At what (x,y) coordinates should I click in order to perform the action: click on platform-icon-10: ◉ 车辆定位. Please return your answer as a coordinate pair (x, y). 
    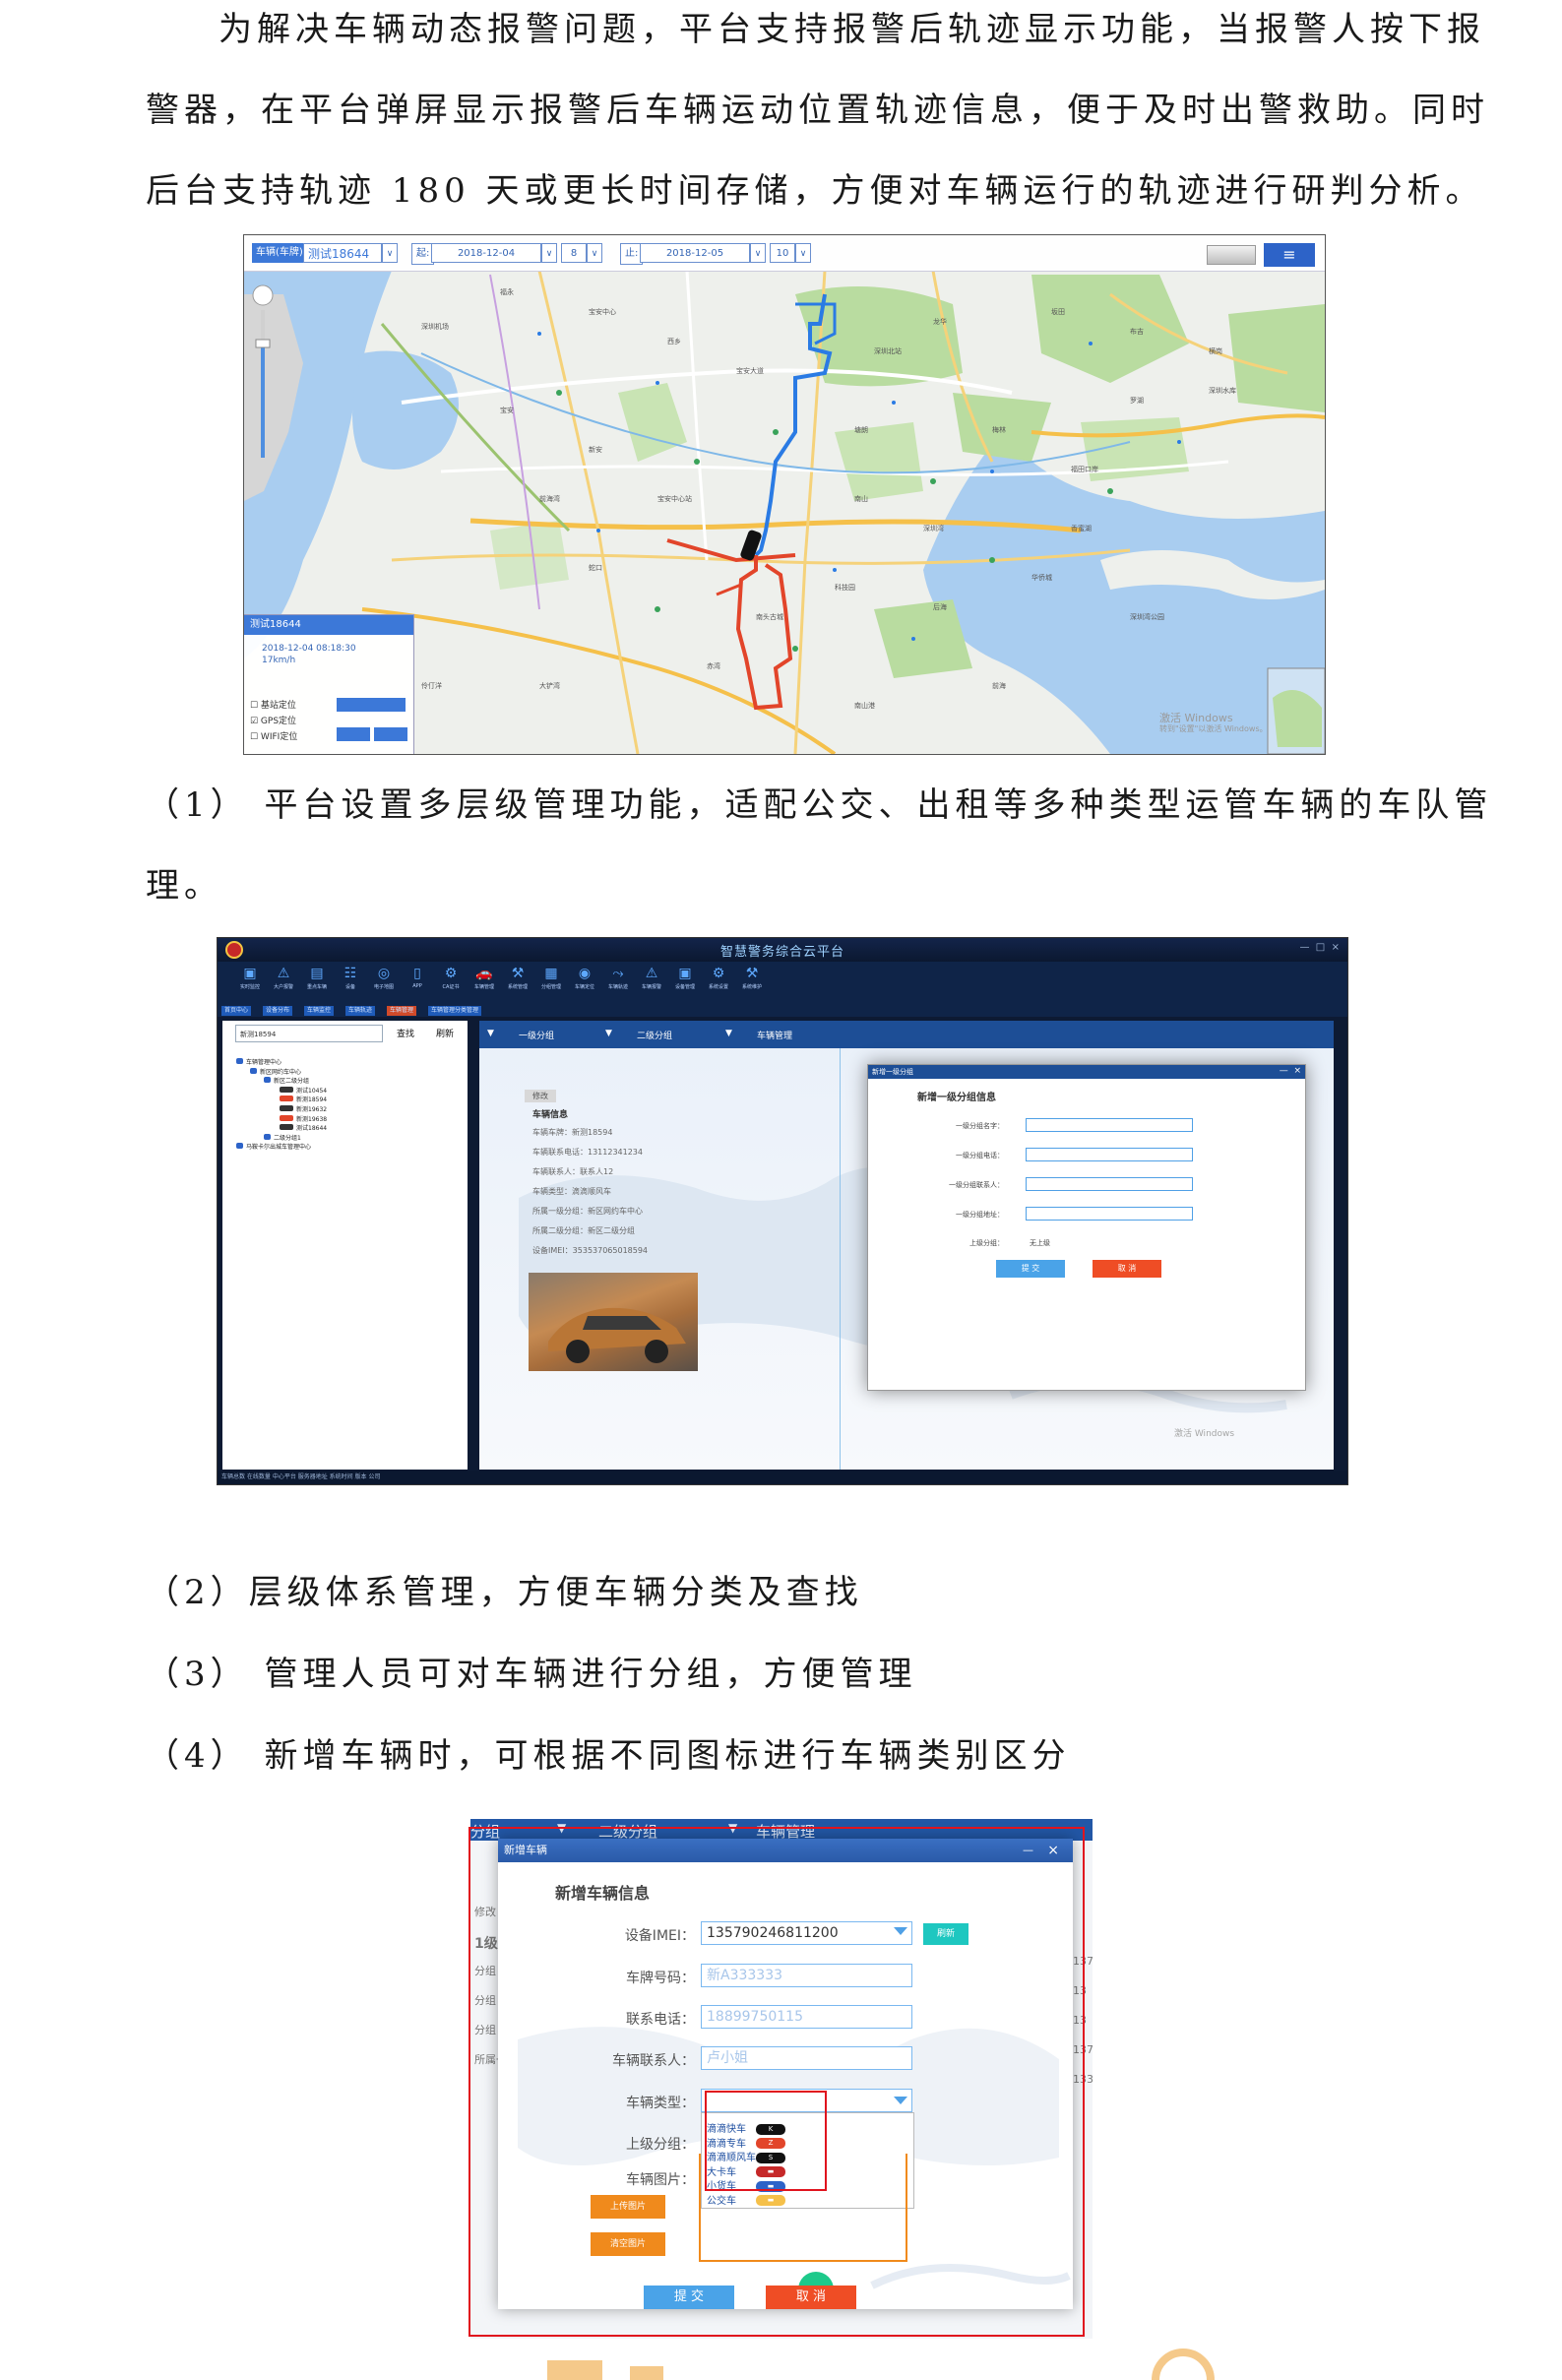
    Looking at the image, I should click on (585, 983).